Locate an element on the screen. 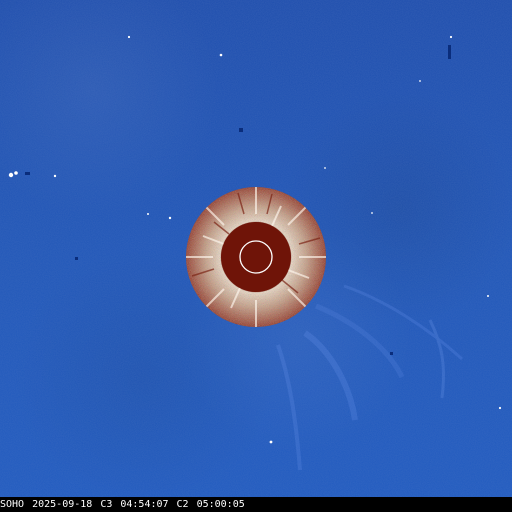 The width and height of the screenshot is (512, 512). caption-date: 2025-09-18 is located at coordinates (62, 504).